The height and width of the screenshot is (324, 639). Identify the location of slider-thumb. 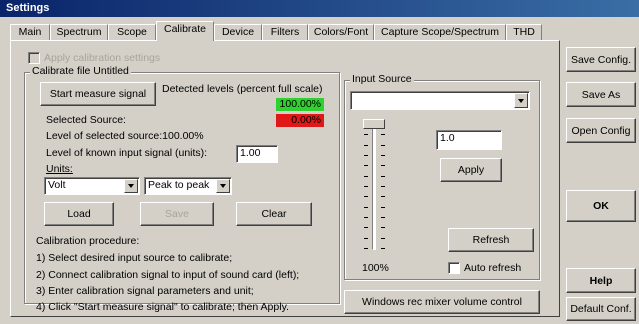
(374, 124).